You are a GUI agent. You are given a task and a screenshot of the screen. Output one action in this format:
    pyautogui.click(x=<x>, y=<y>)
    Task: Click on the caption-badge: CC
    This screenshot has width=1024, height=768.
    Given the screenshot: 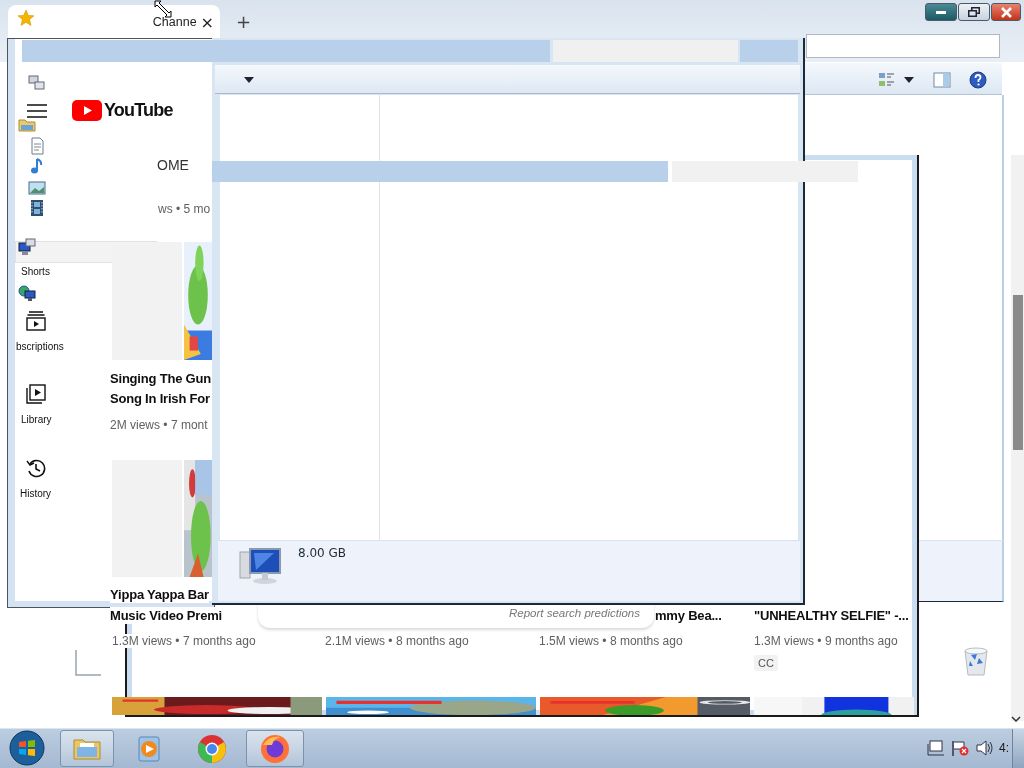 What is the action you would take?
    pyautogui.click(x=766, y=663)
    